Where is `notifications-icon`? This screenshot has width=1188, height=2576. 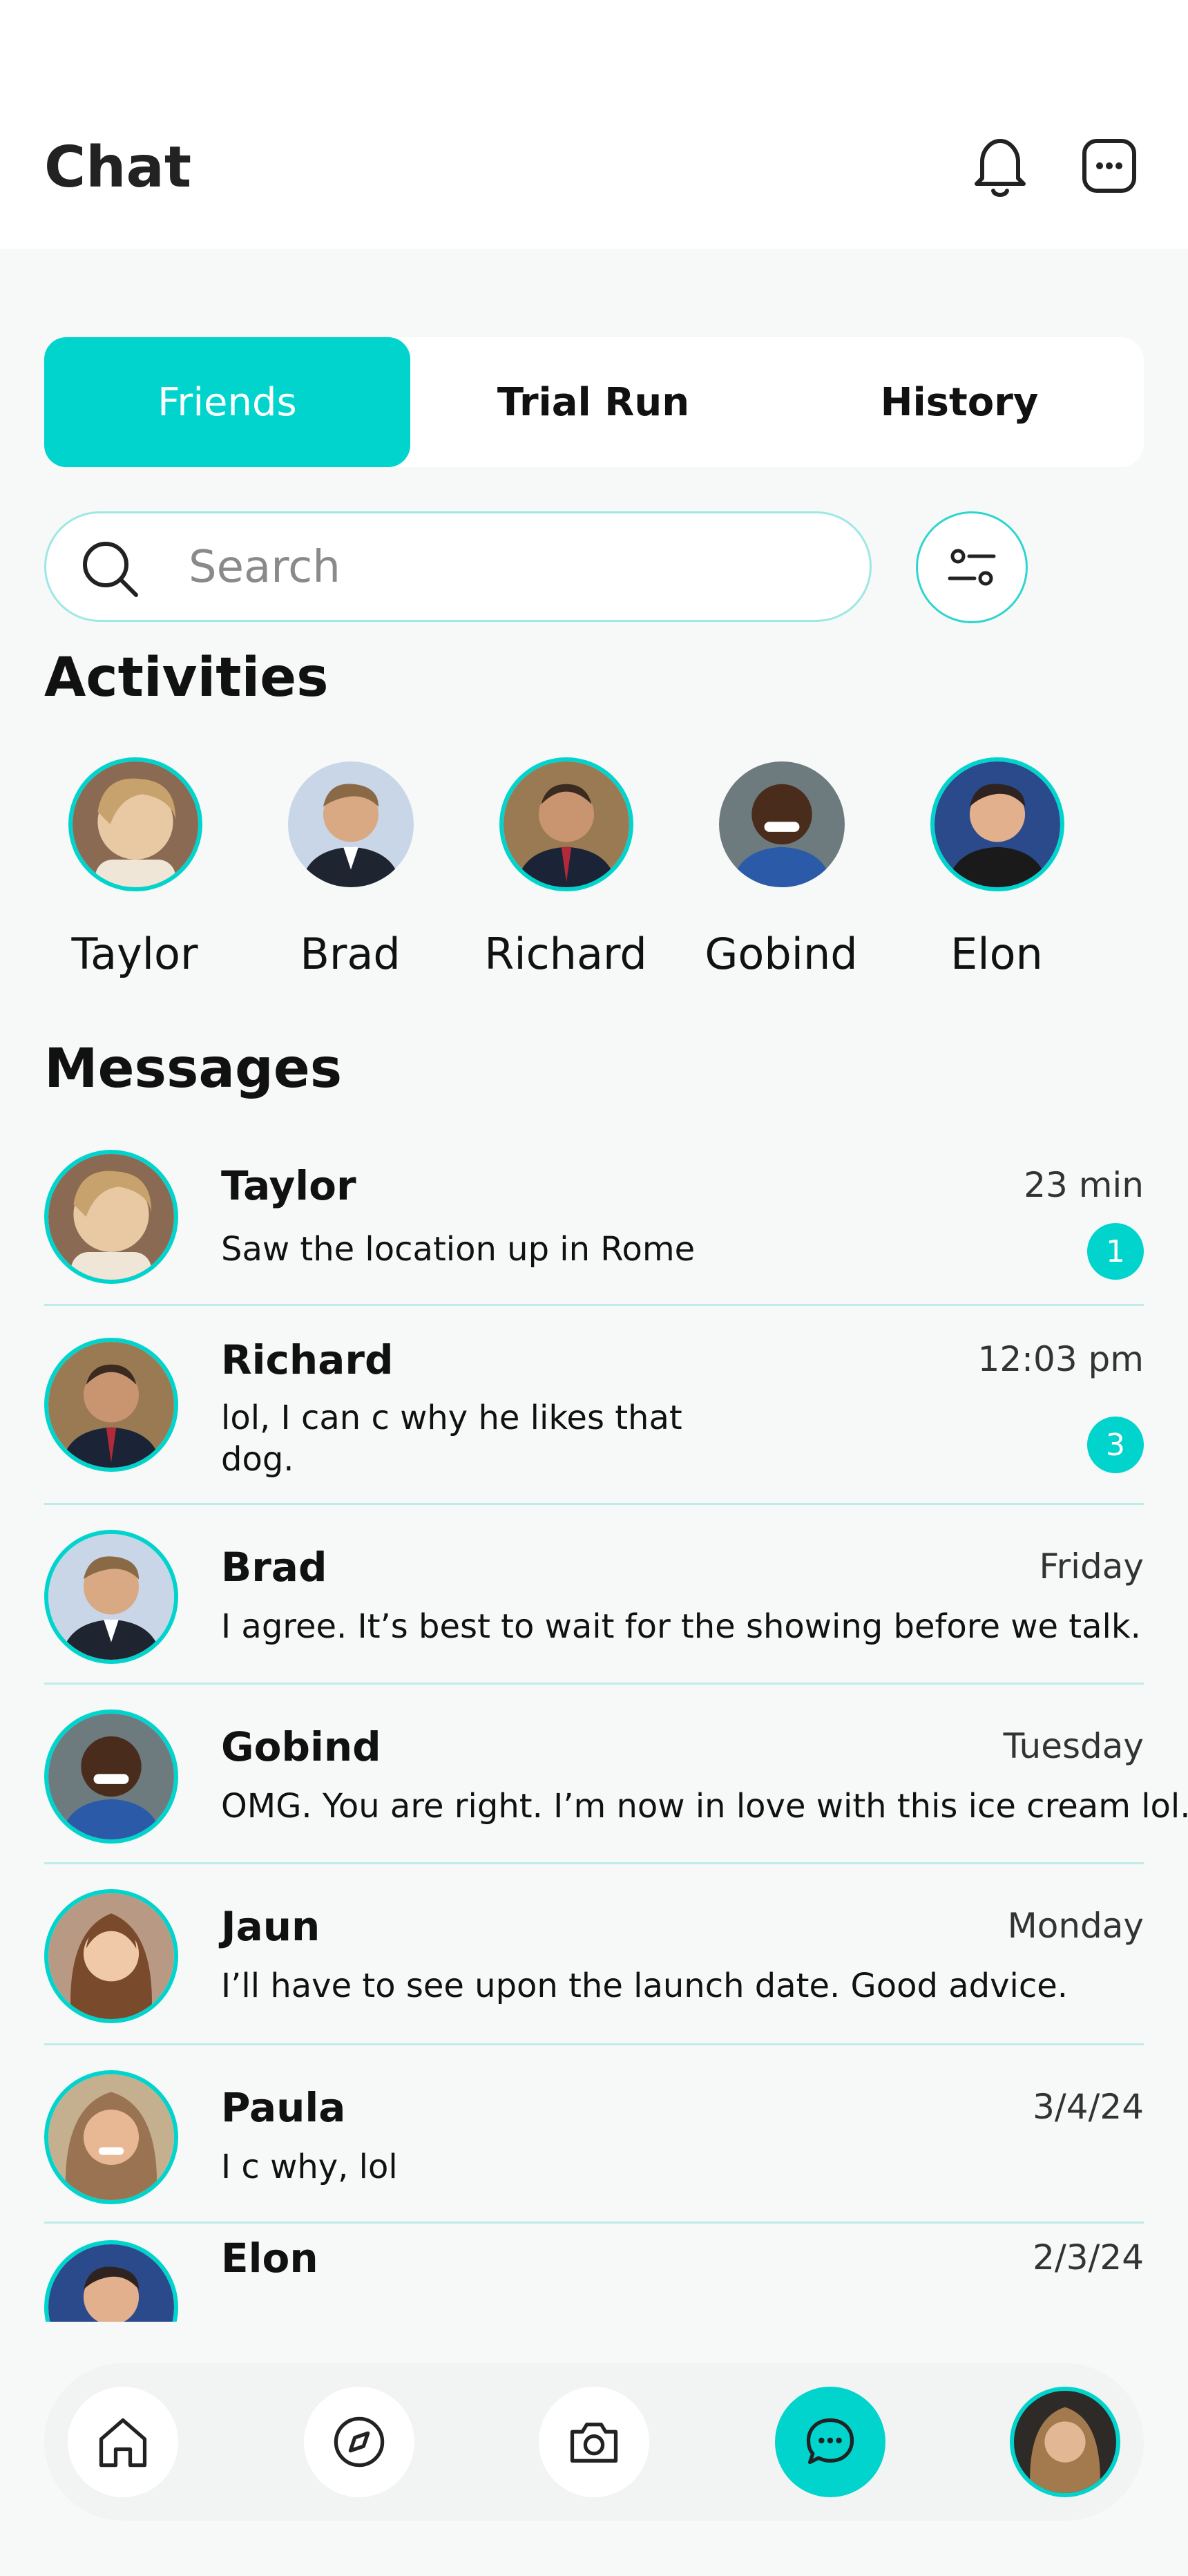
notifications-icon is located at coordinates (1000, 167).